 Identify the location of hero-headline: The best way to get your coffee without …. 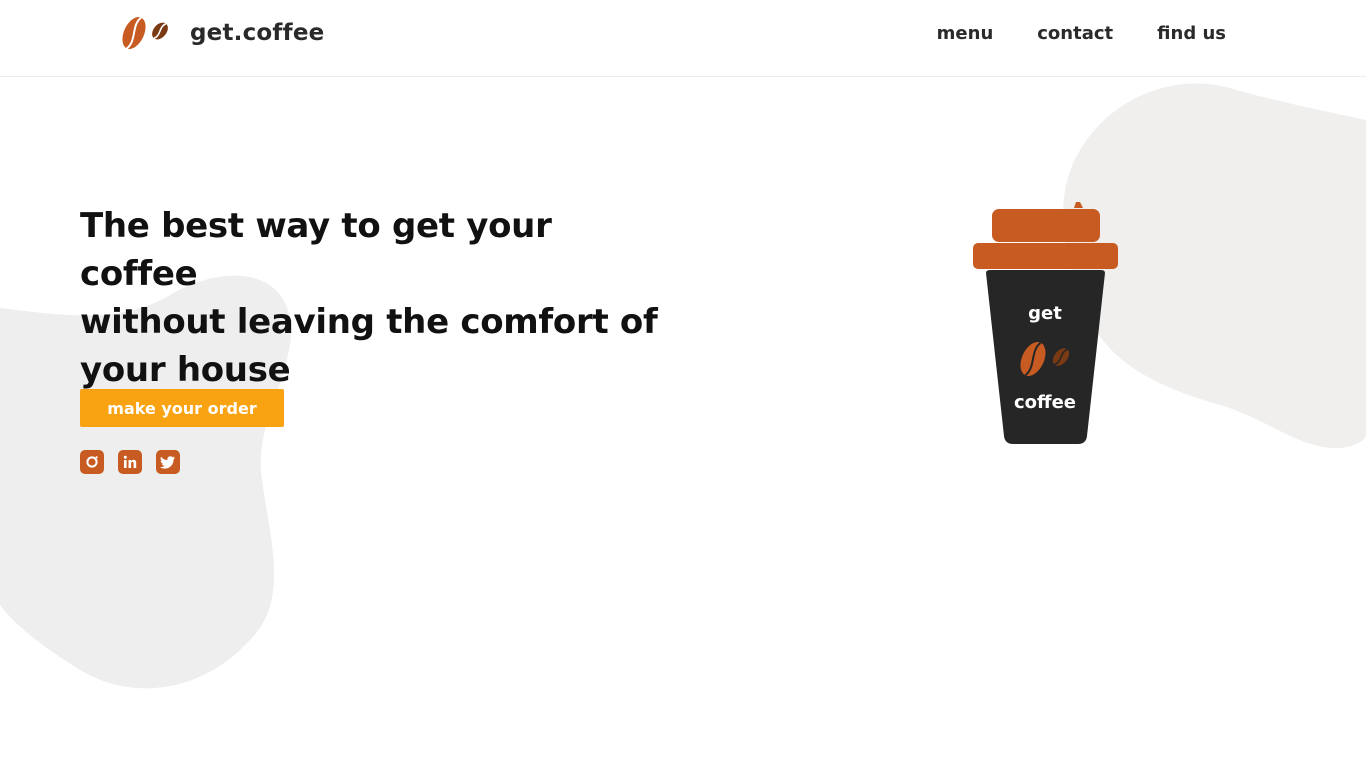
(370, 298).